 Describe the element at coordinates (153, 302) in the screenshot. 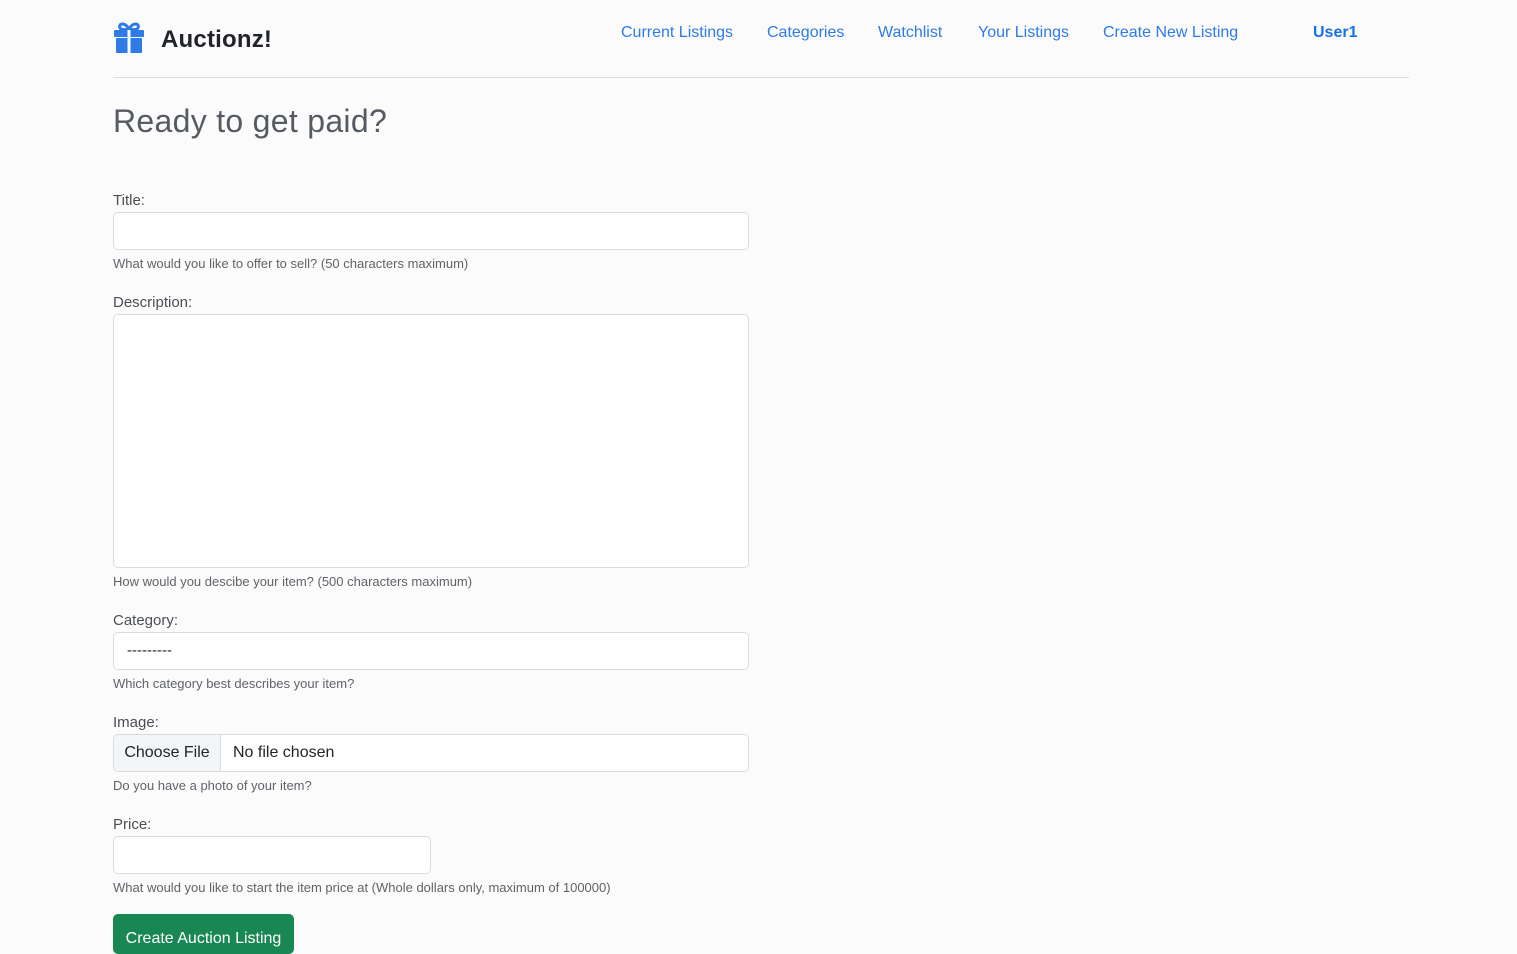

I see `description-label: Description:` at that location.